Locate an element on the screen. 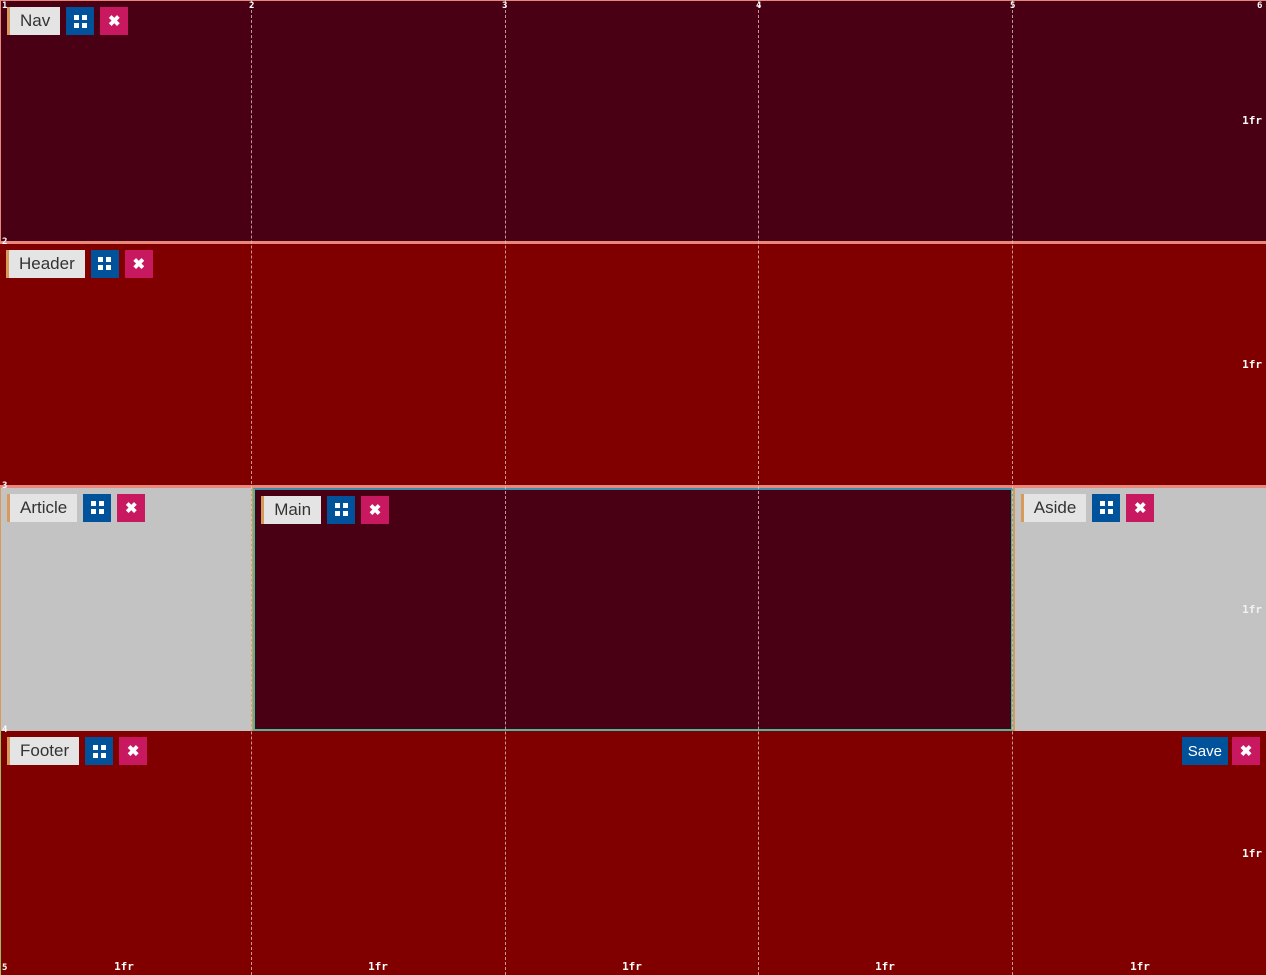 Image resolution: width=1266 pixels, height=975 pixels. row-line-number: 2 is located at coordinates (5, 242).